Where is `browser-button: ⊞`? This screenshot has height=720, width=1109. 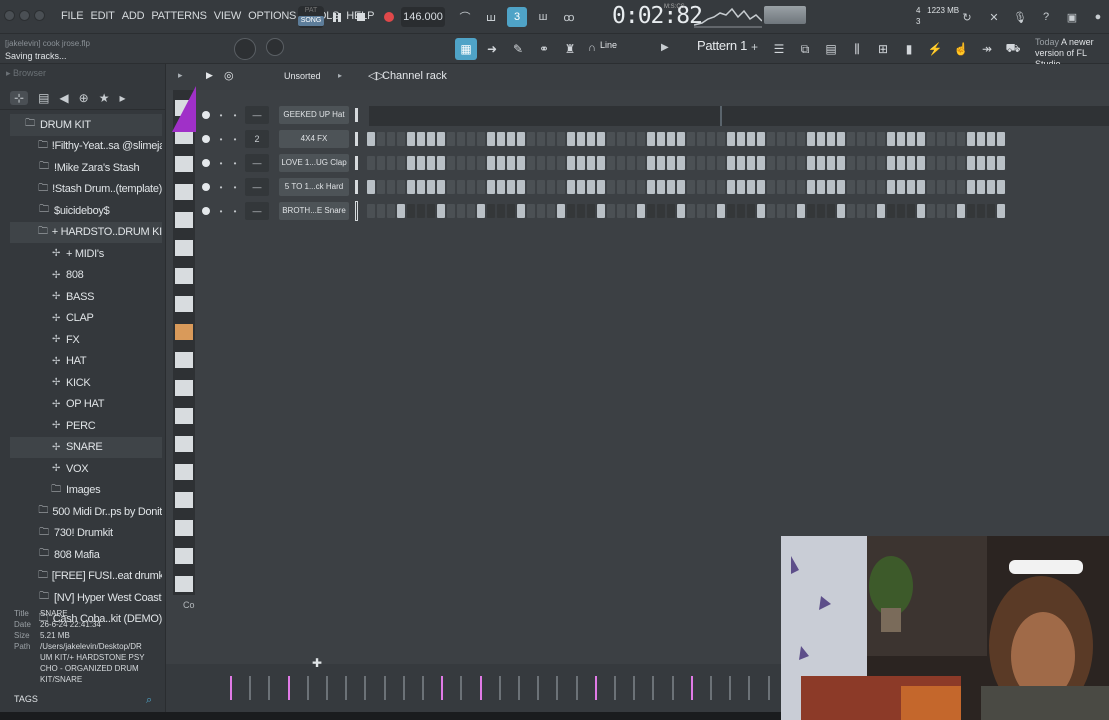 browser-button: ⊞ is located at coordinates (883, 49).